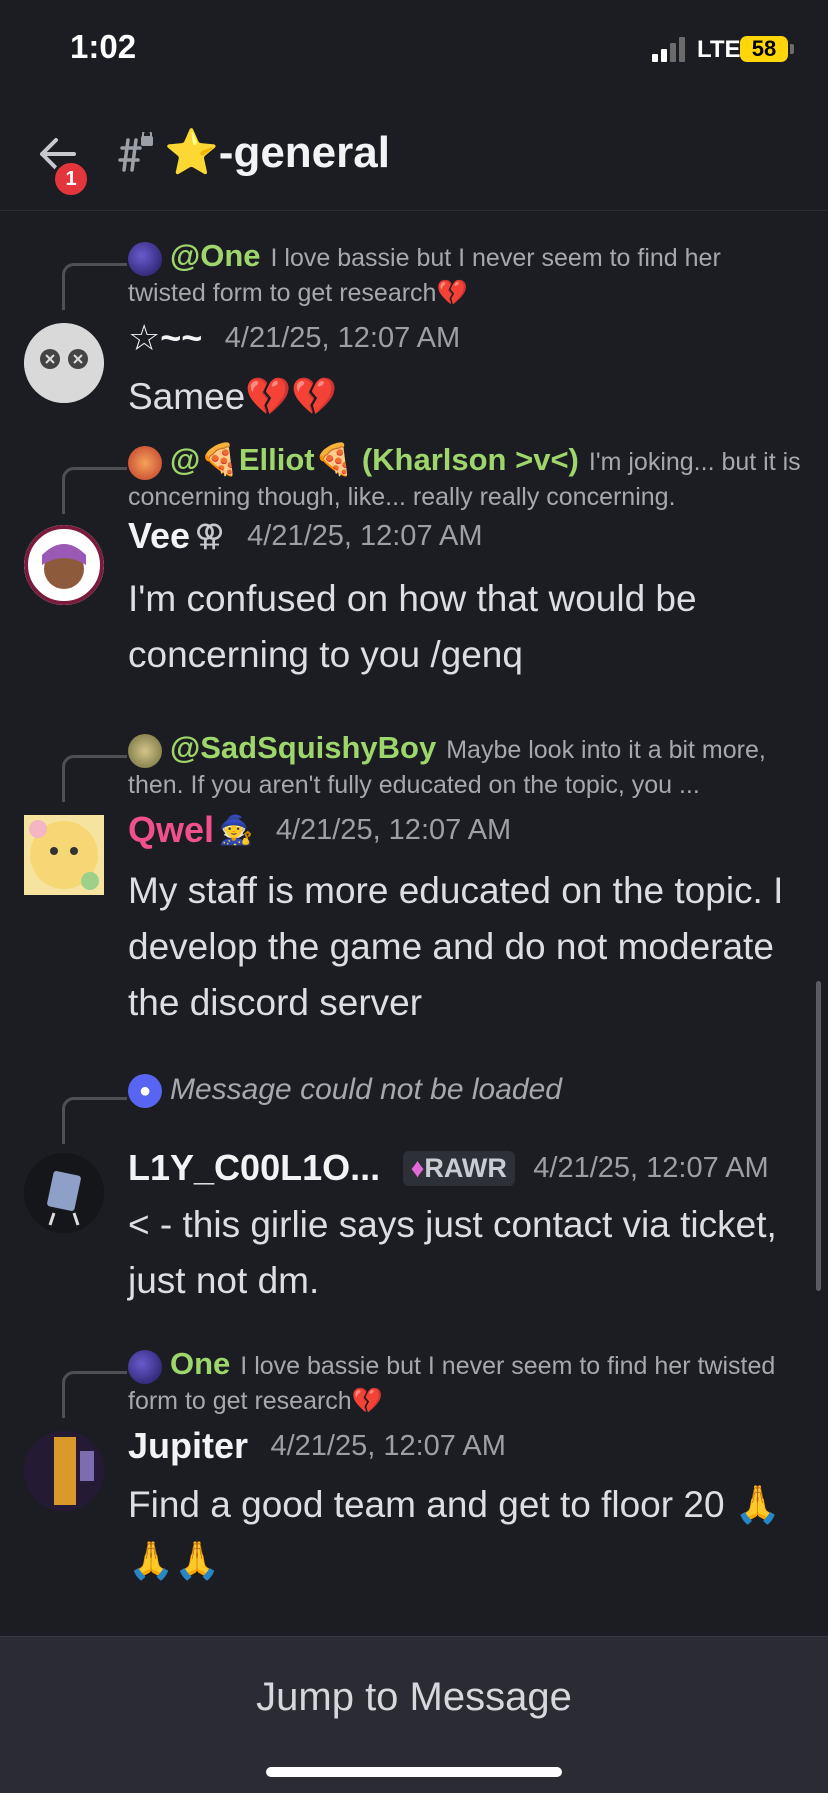  What do you see at coordinates (71, 179) in the screenshot?
I see `notification-badge: 1` at bounding box center [71, 179].